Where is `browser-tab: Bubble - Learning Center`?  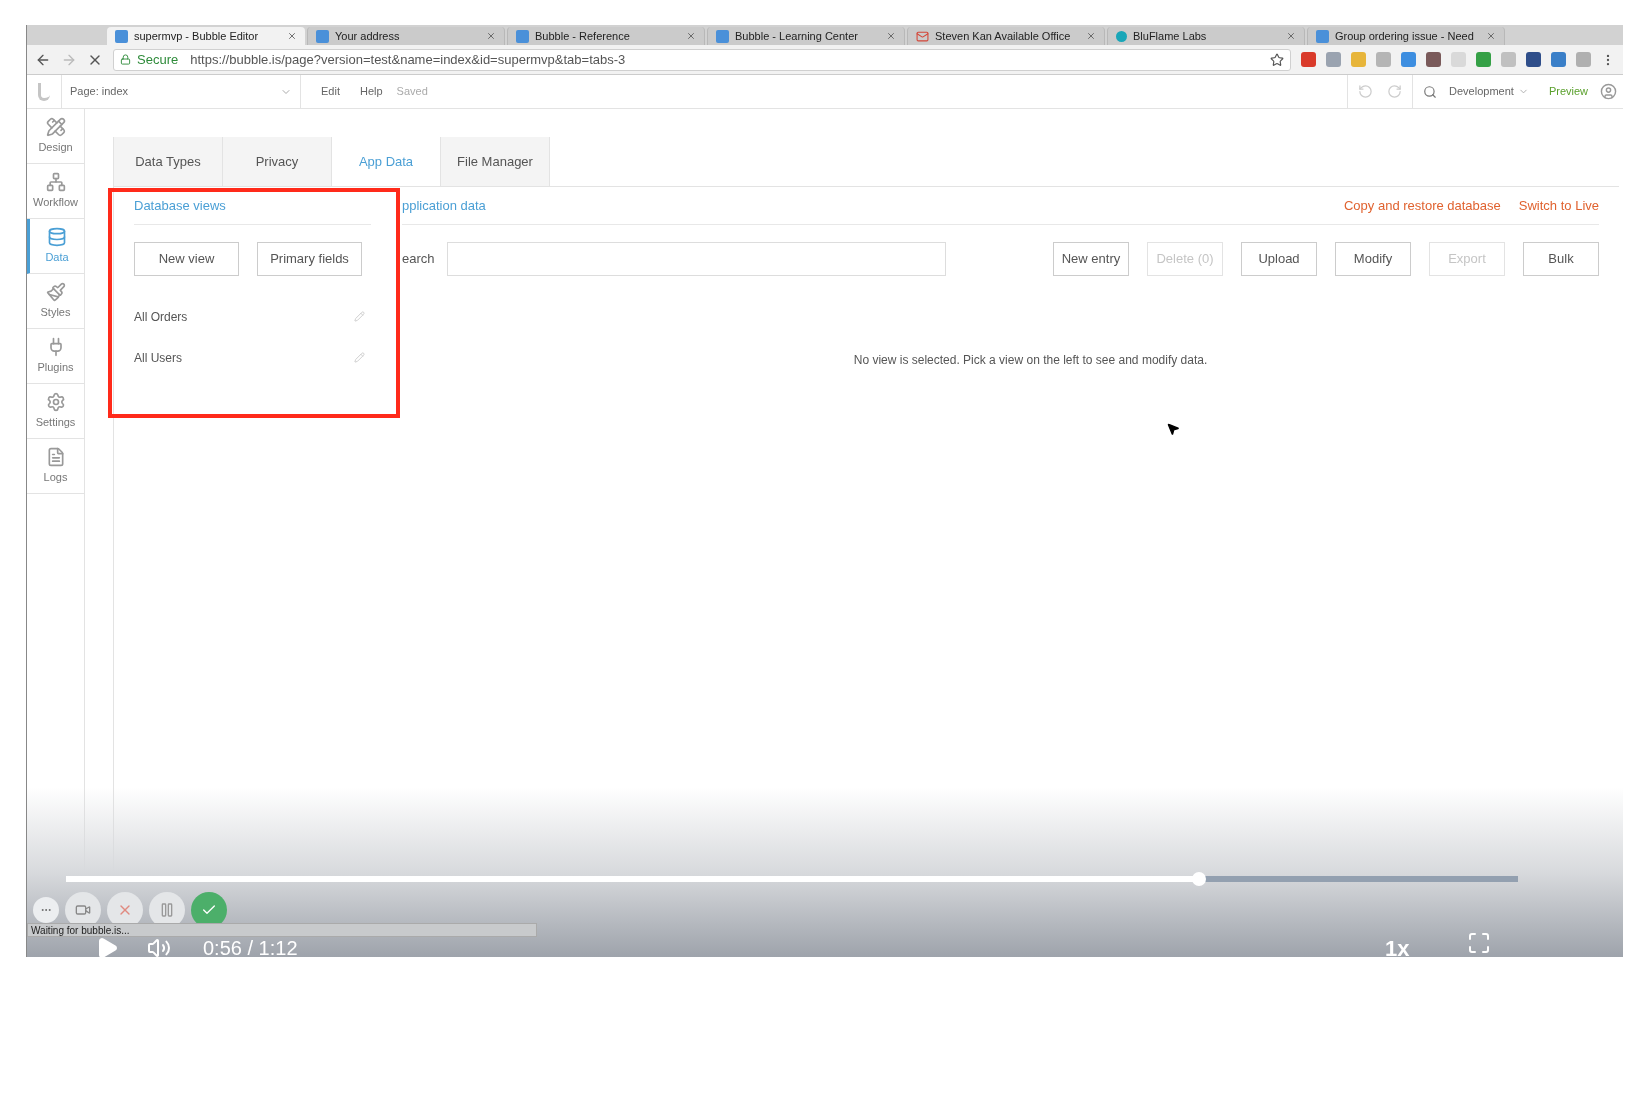
browser-tab: Bubble - Learning Center is located at coordinates (806, 36).